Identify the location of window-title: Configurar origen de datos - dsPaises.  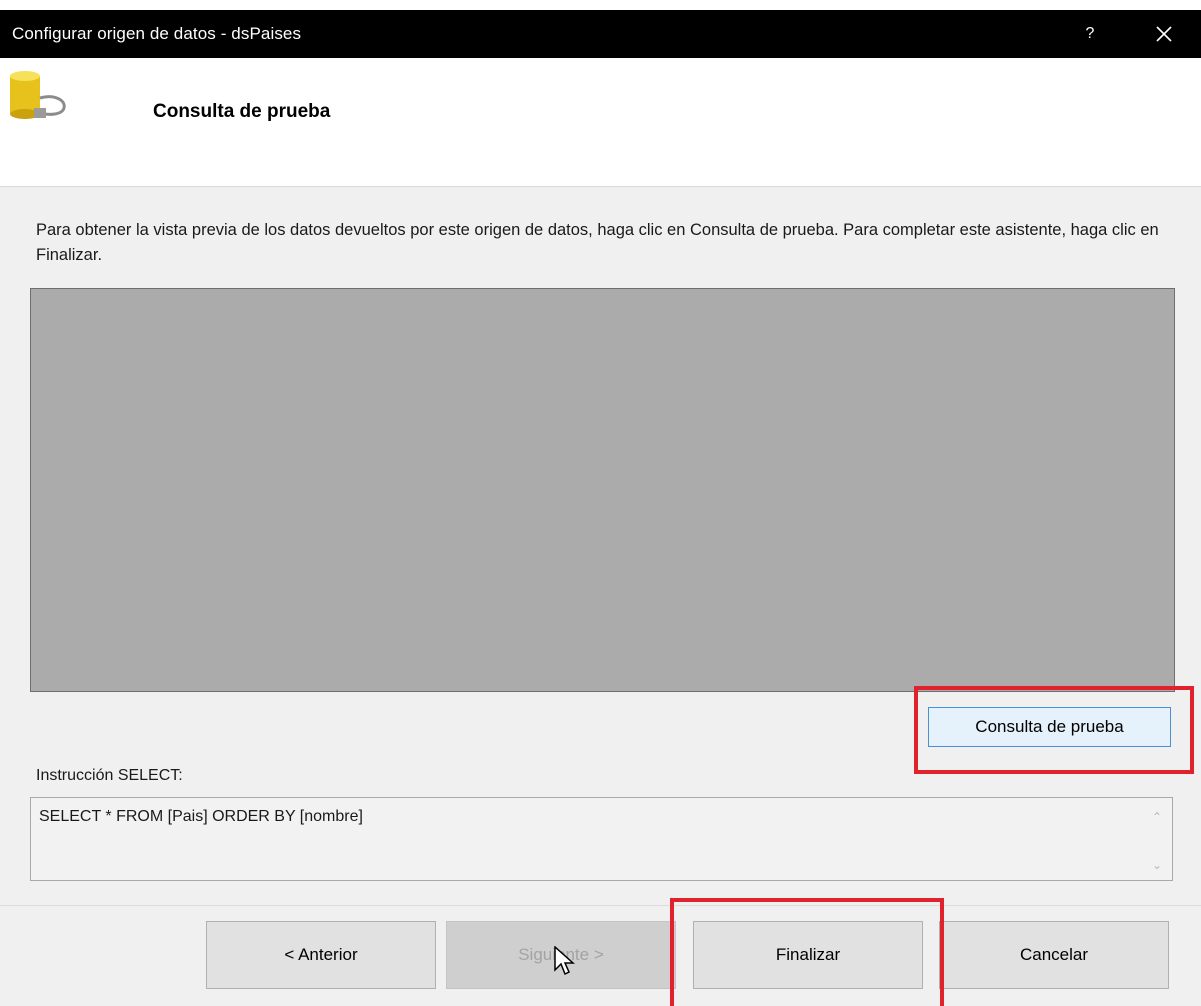
(157, 33).